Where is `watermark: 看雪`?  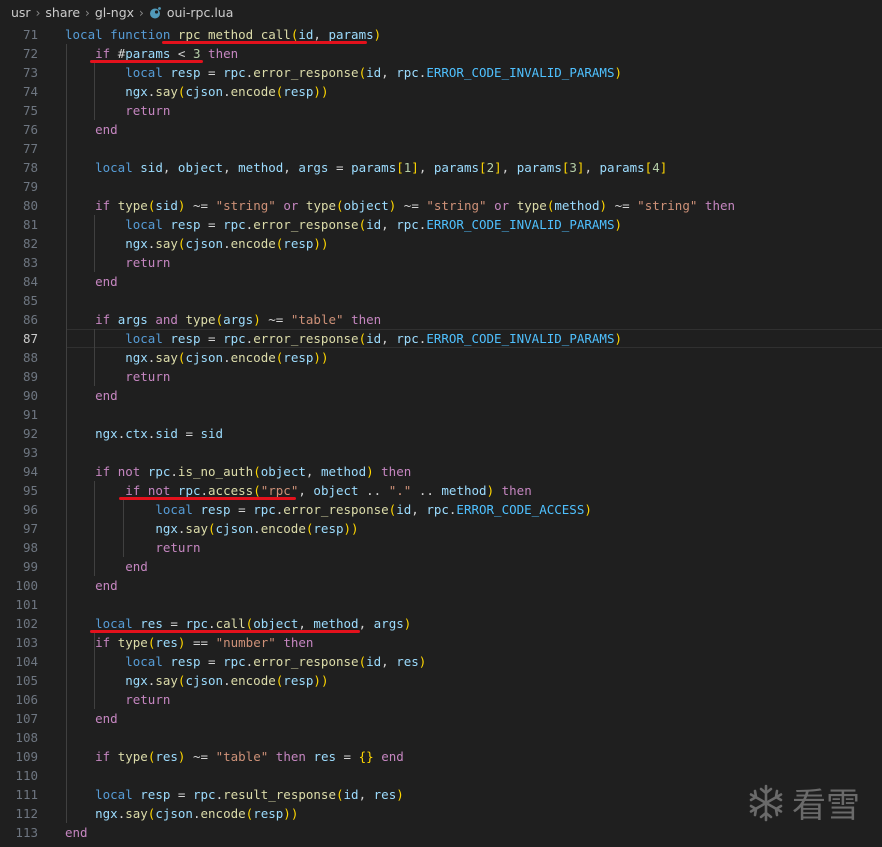
watermark: 看雪 is located at coordinates (803, 802).